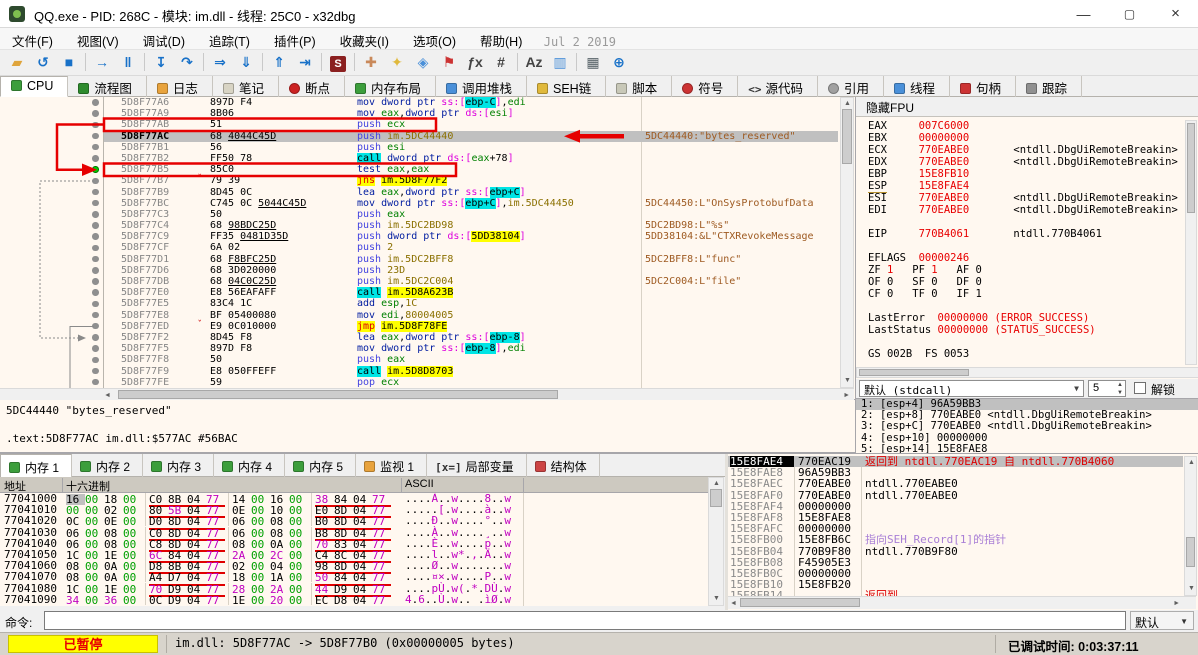 This screenshot has height=655, width=1198. I want to click on stack-row: 15E8FAEC 770EABE0 ntdll.770EABE0, so click(955, 483).